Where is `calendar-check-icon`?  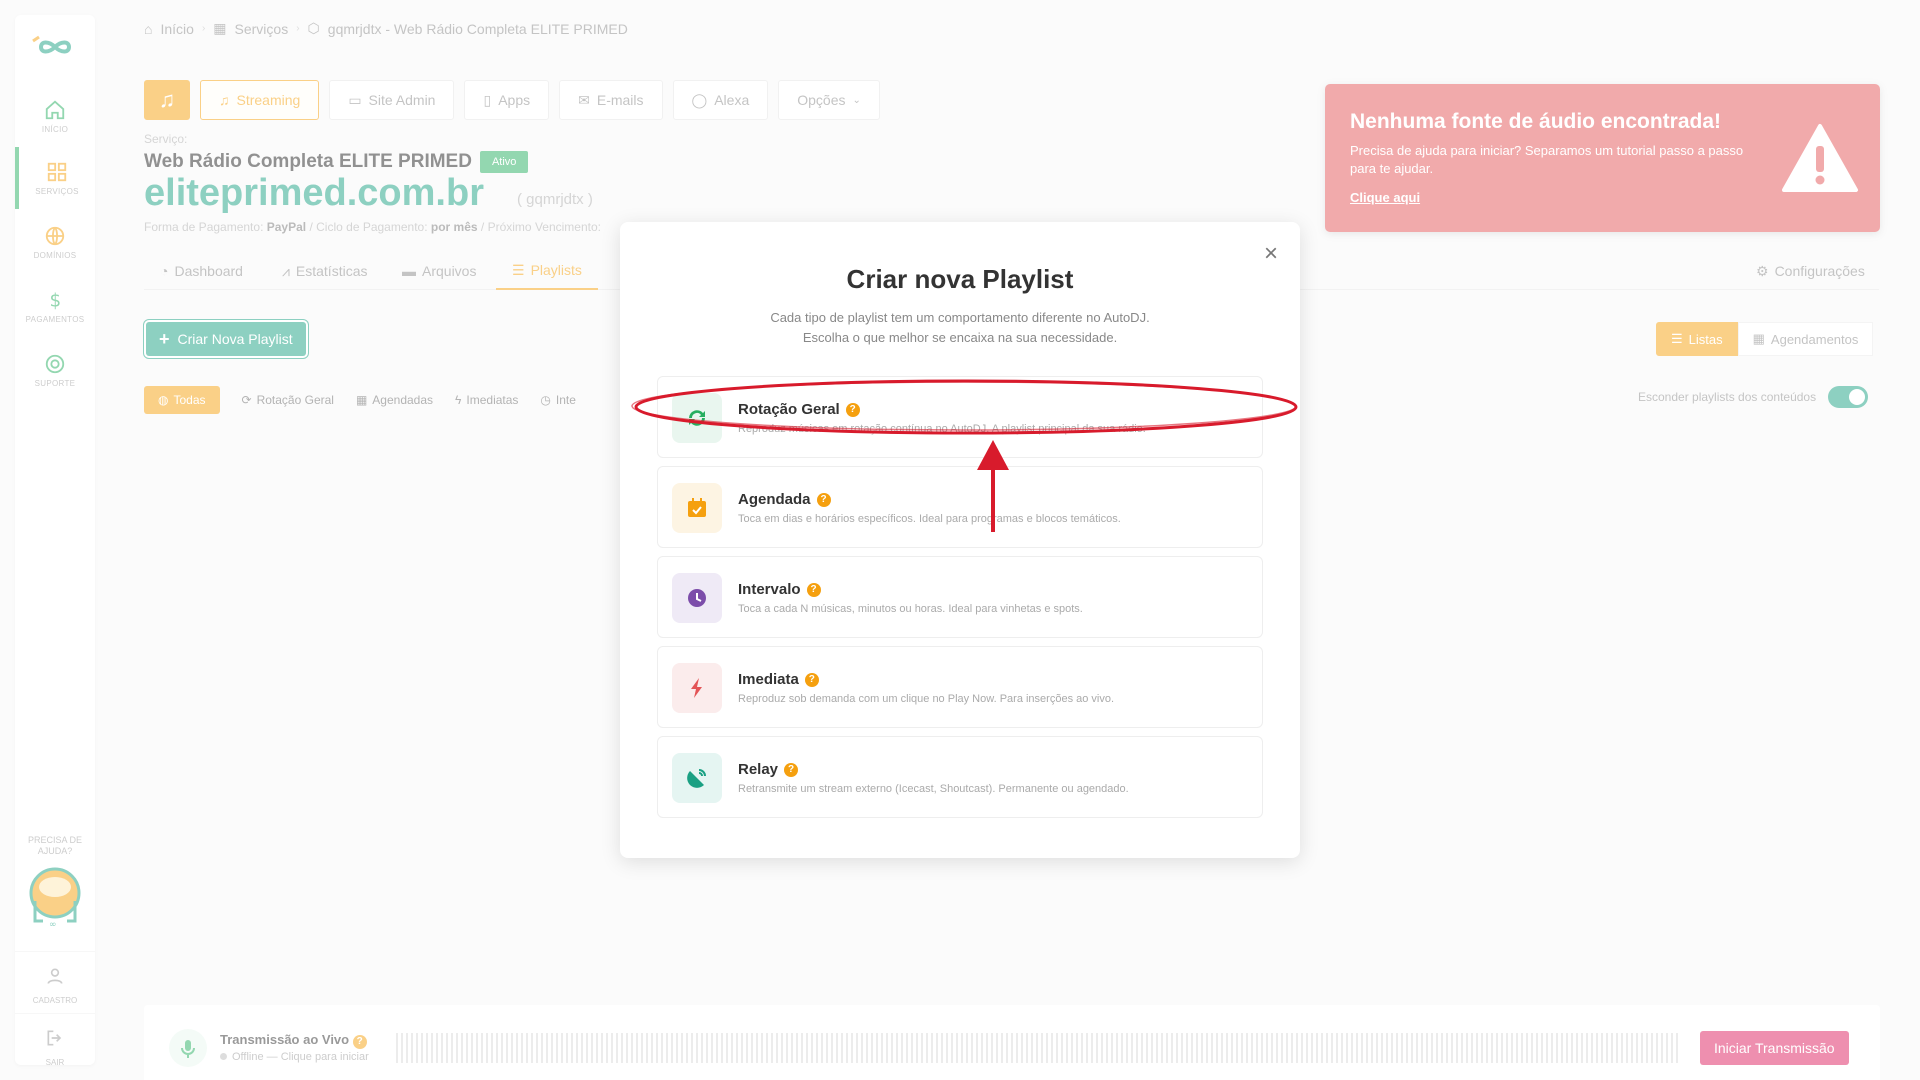
calendar-check-icon is located at coordinates (697, 508).